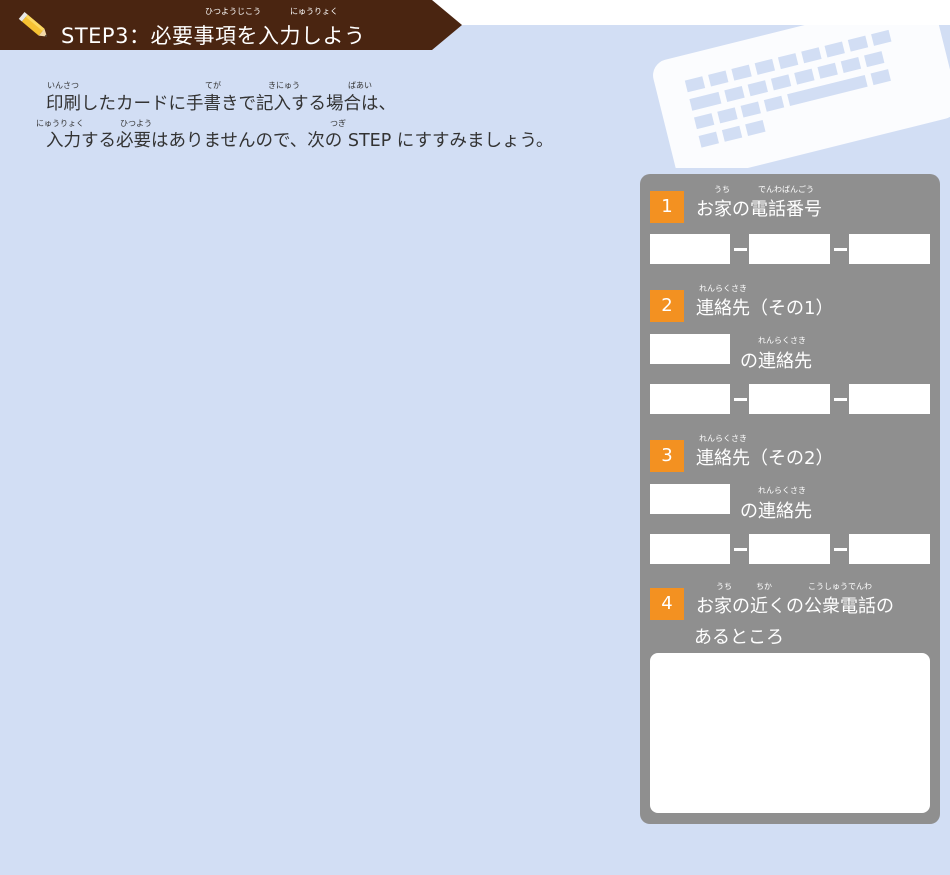 The image size is (950, 875). Describe the element at coordinates (690, 399) in the screenshot. I see `contact-1-area-code-input` at that location.